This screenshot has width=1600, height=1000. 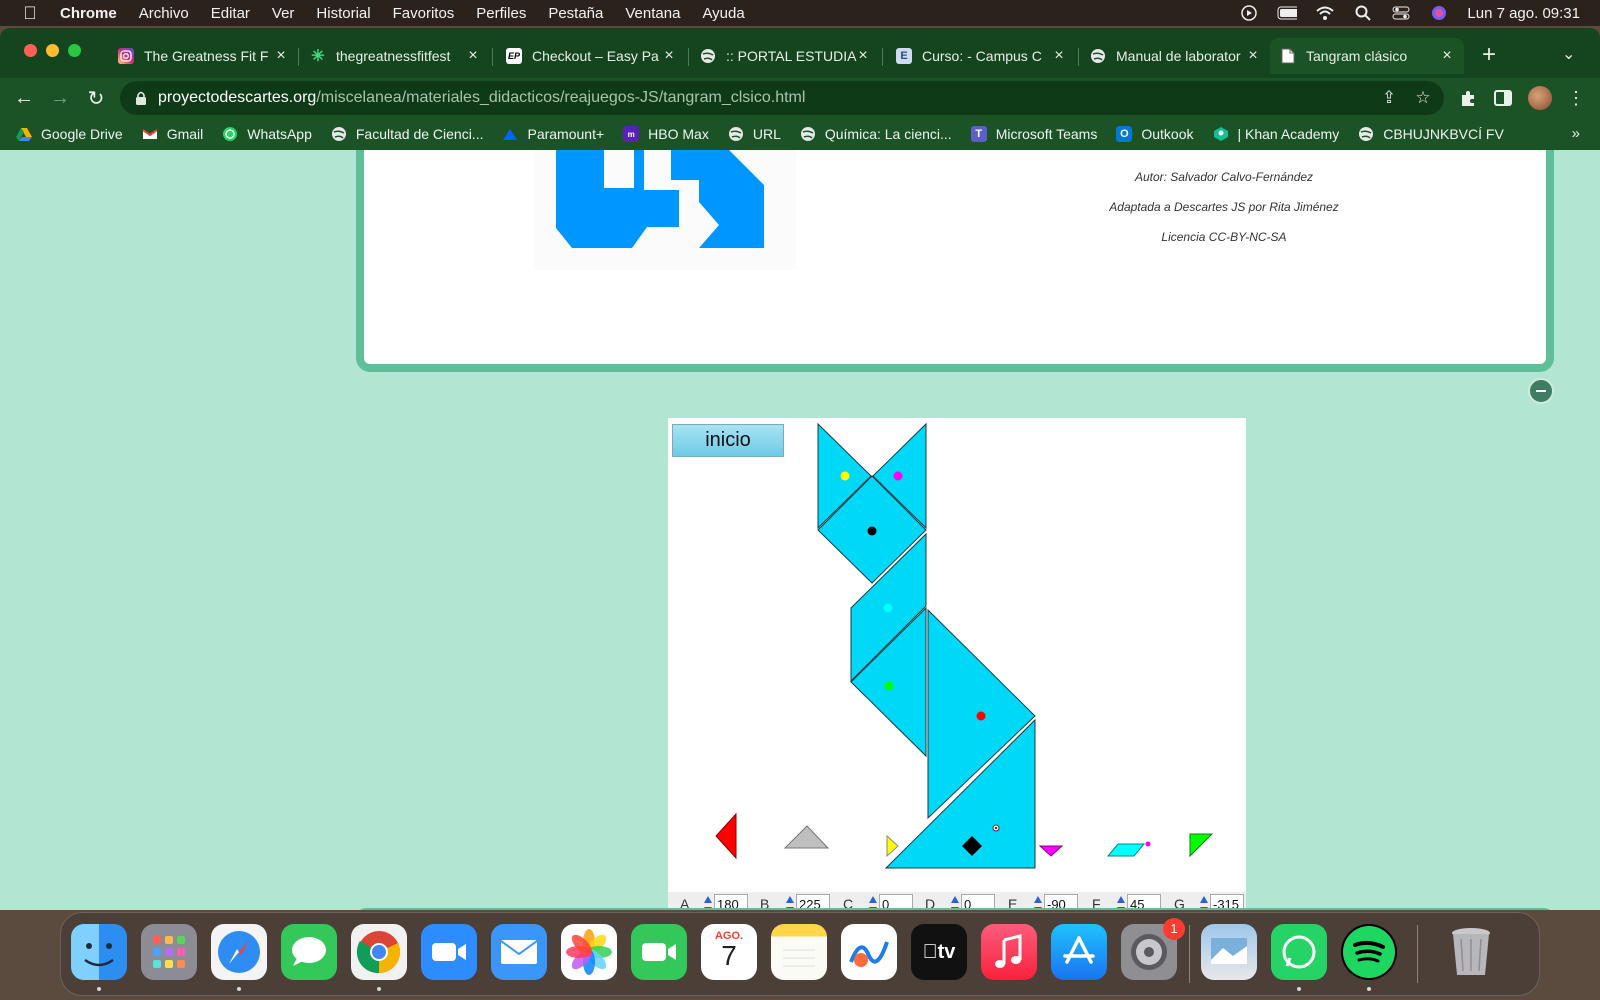 What do you see at coordinates (172, 134) in the screenshot?
I see `bookmark-gmail: Gmail` at bounding box center [172, 134].